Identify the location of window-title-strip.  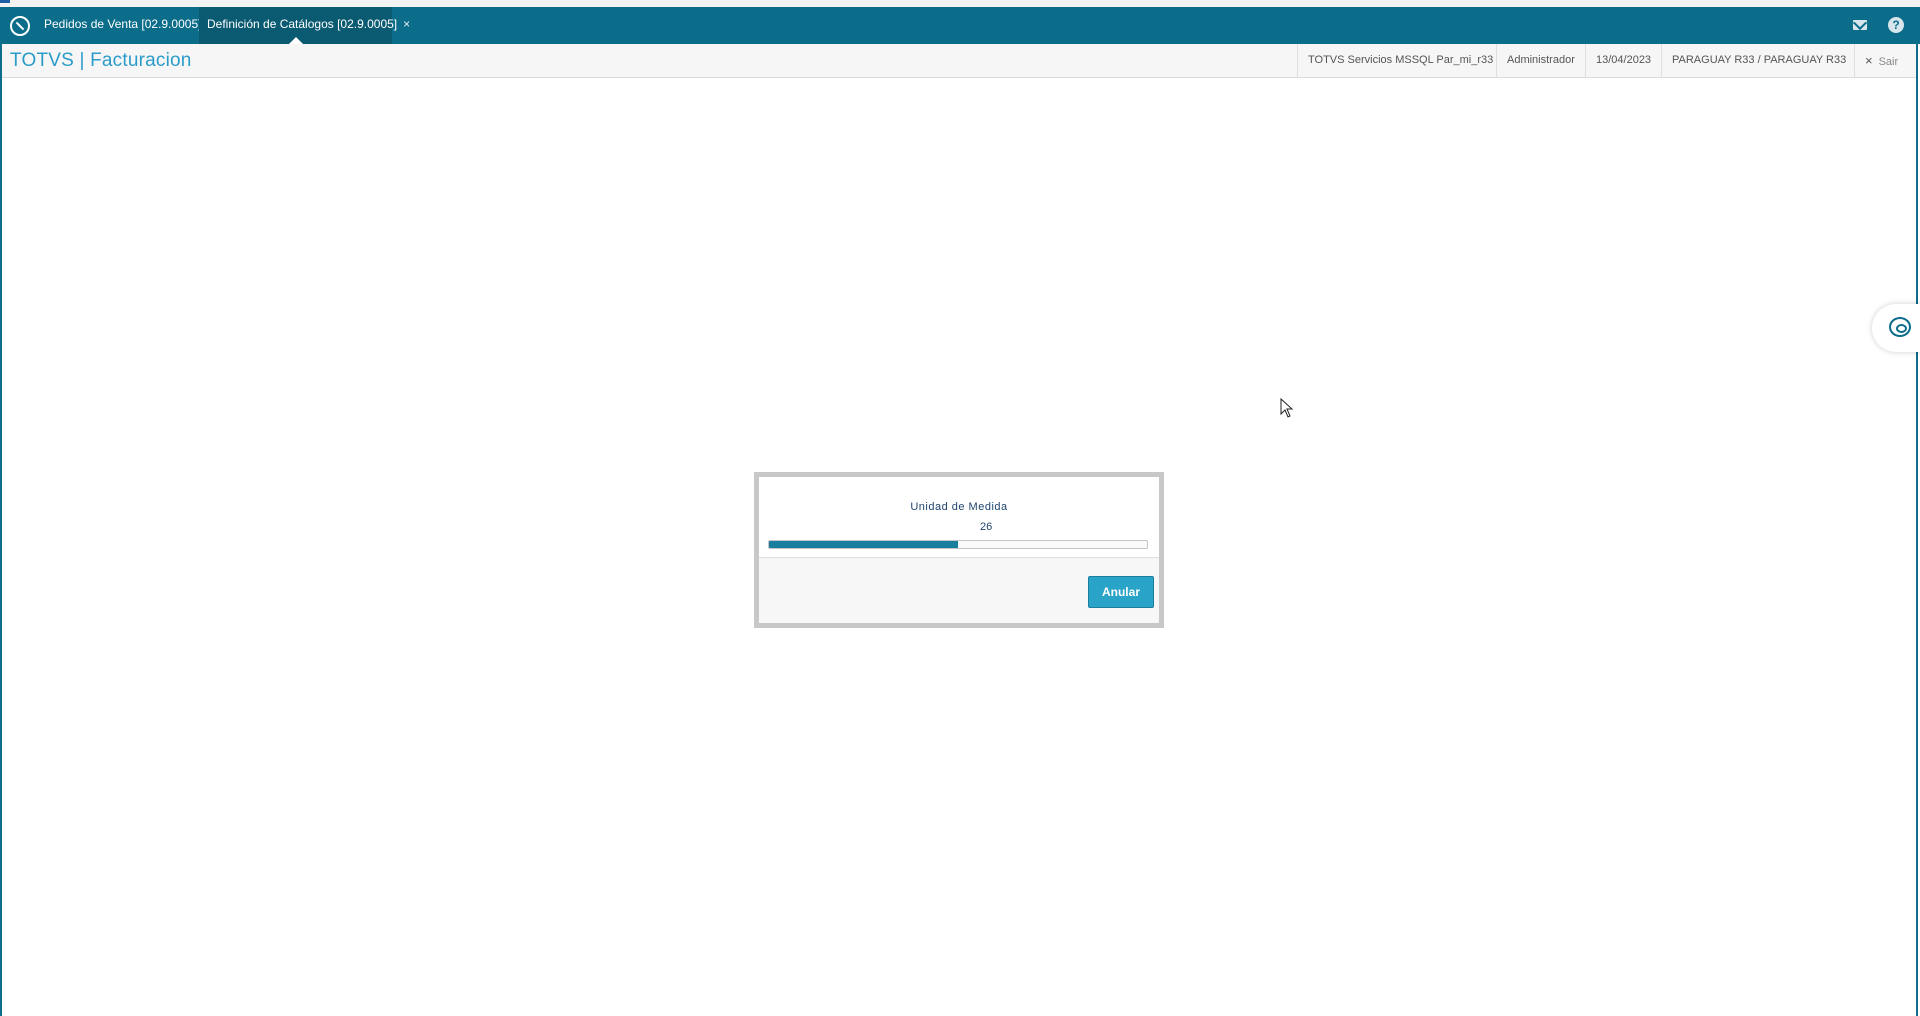
(960, 3).